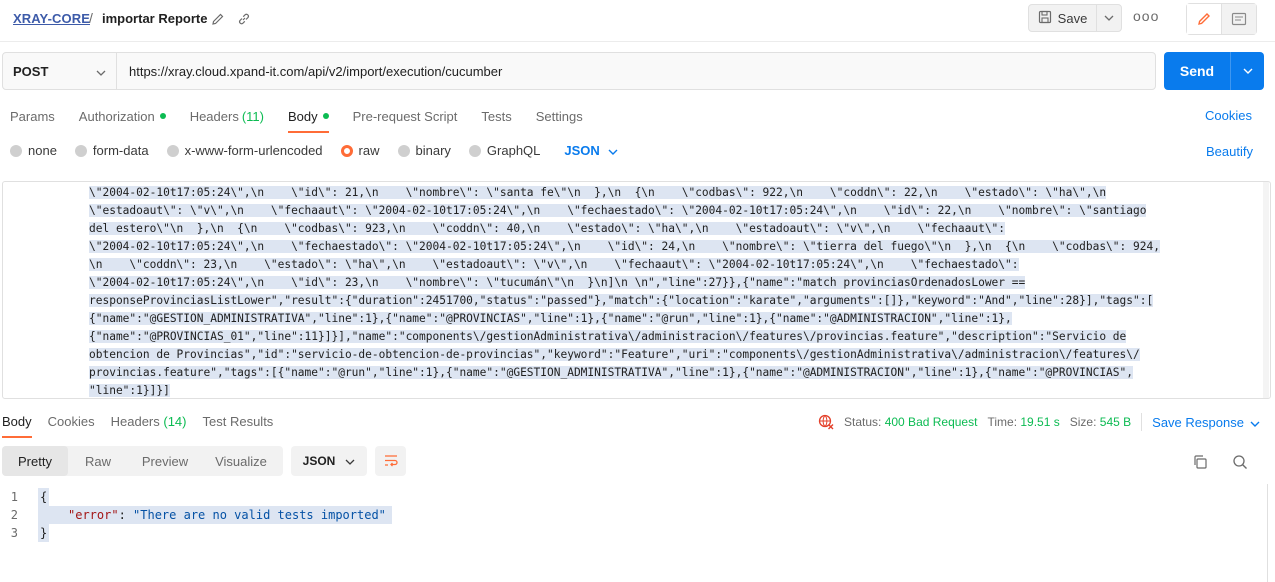 This screenshot has width=1275, height=582. I want to click on tab-headers: Headers (11), so click(227, 116).